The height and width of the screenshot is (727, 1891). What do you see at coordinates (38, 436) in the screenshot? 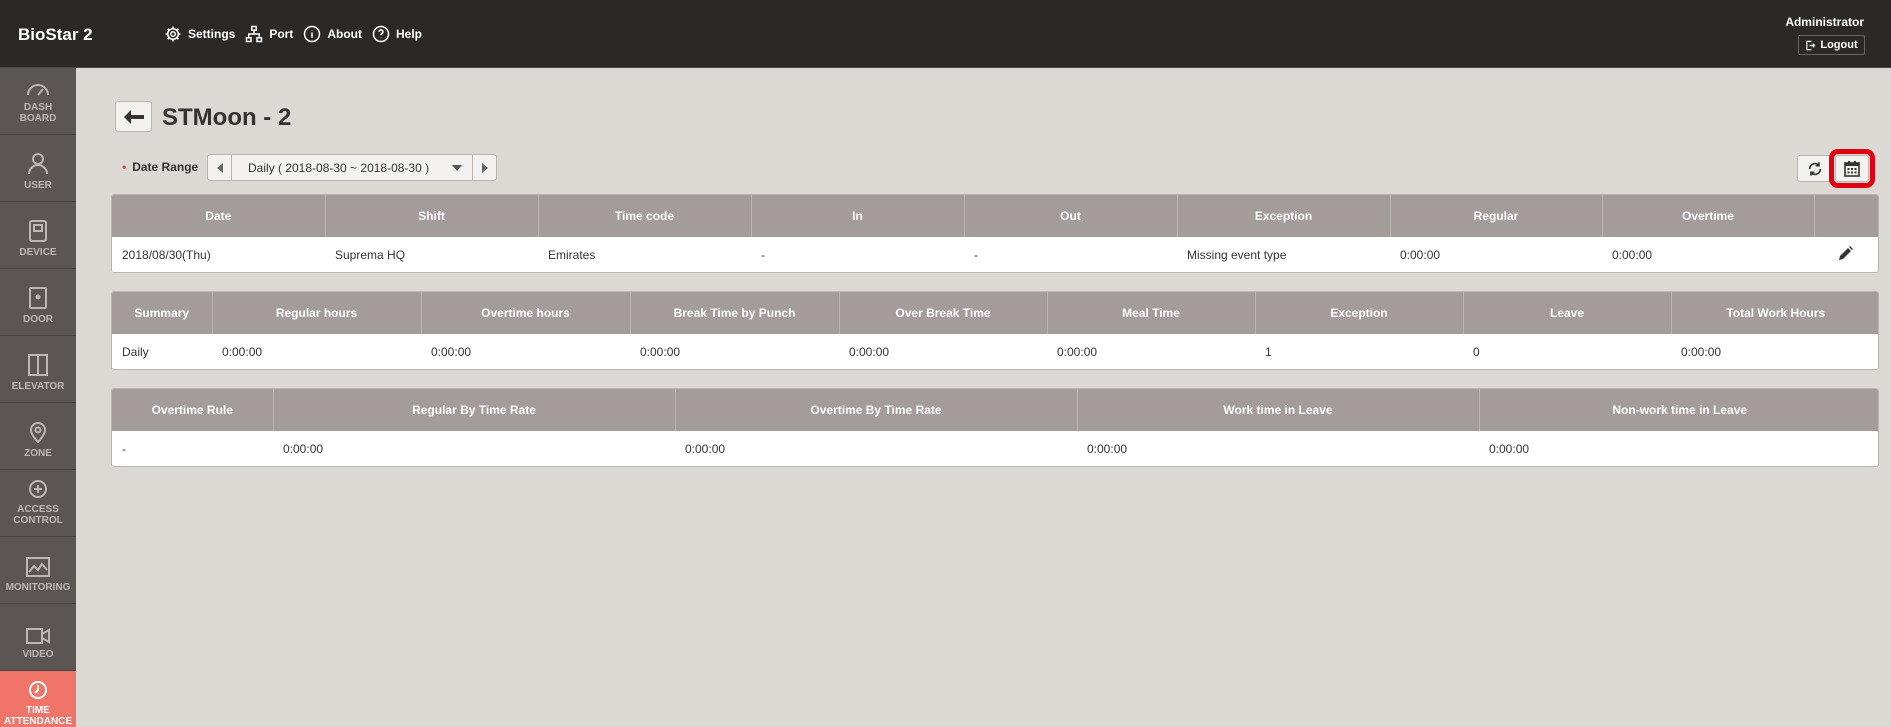
I see `sidebar-item-zone: ZONE` at bounding box center [38, 436].